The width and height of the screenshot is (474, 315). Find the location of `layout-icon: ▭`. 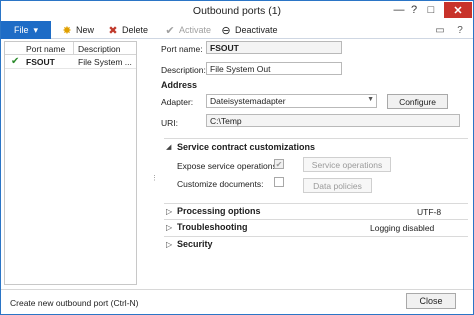

layout-icon: ▭ is located at coordinates (440, 30).